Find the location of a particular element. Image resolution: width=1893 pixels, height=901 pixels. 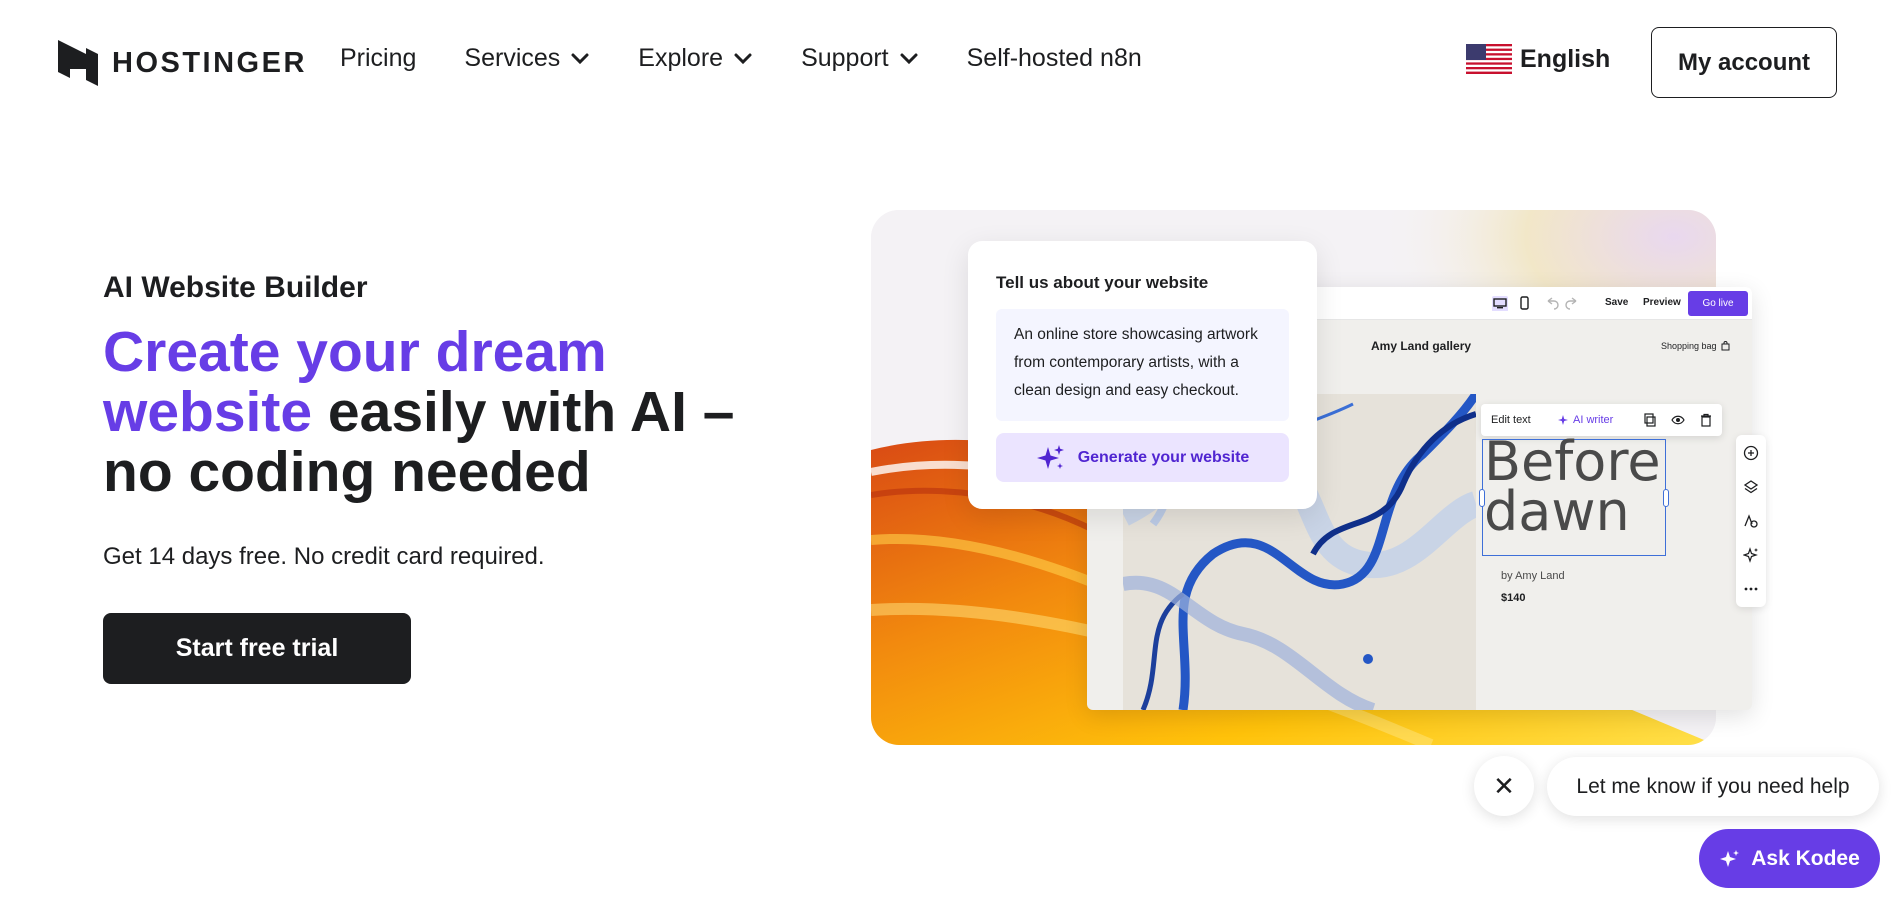

nav-item-support: Support is located at coordinates (860, 58).